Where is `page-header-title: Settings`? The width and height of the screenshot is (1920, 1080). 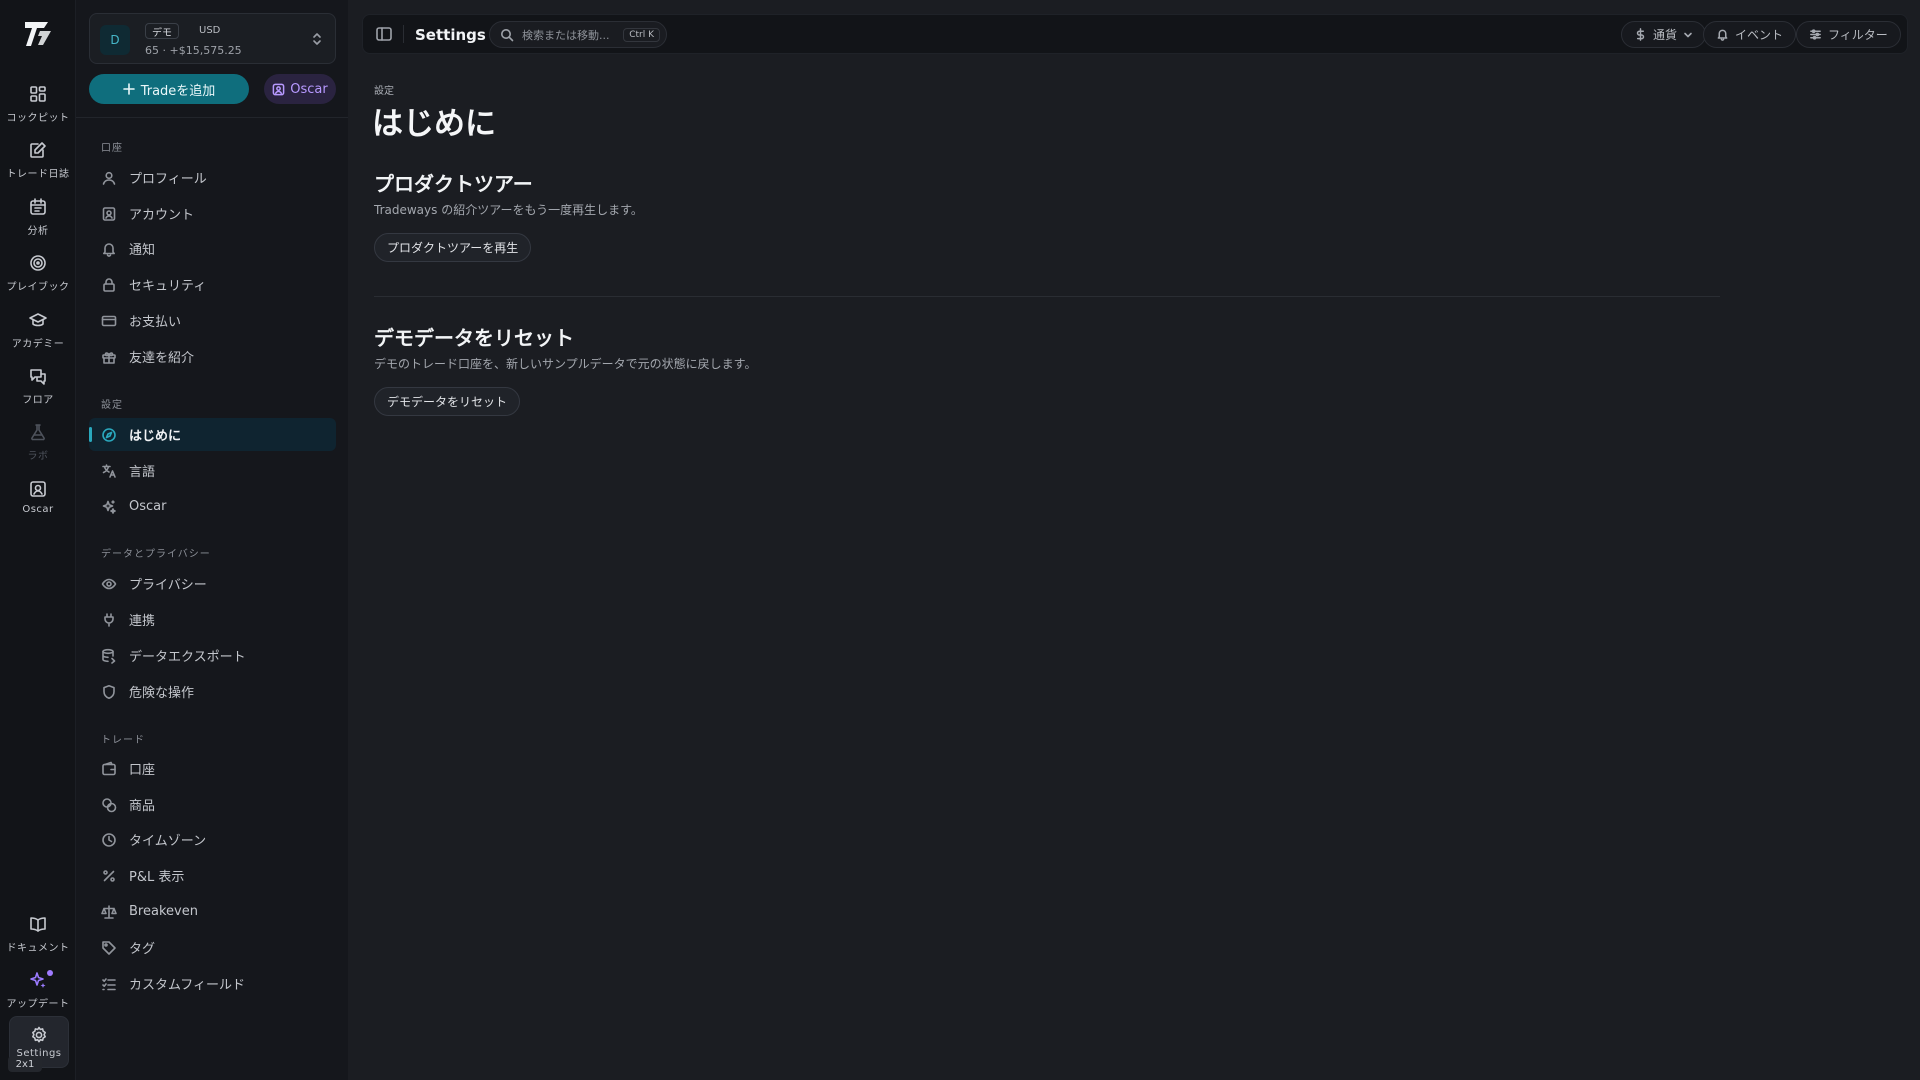 page-header-title: Settings is located at coordinates (450, 35).